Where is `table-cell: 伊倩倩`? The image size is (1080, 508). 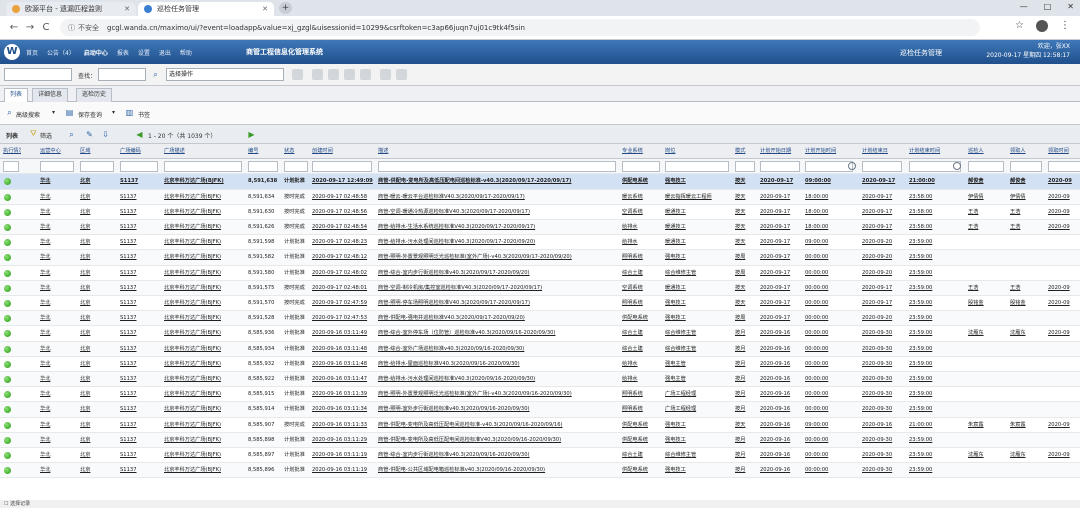
table-cell: 伊倩倩 is located at coordinates (1028, 197).